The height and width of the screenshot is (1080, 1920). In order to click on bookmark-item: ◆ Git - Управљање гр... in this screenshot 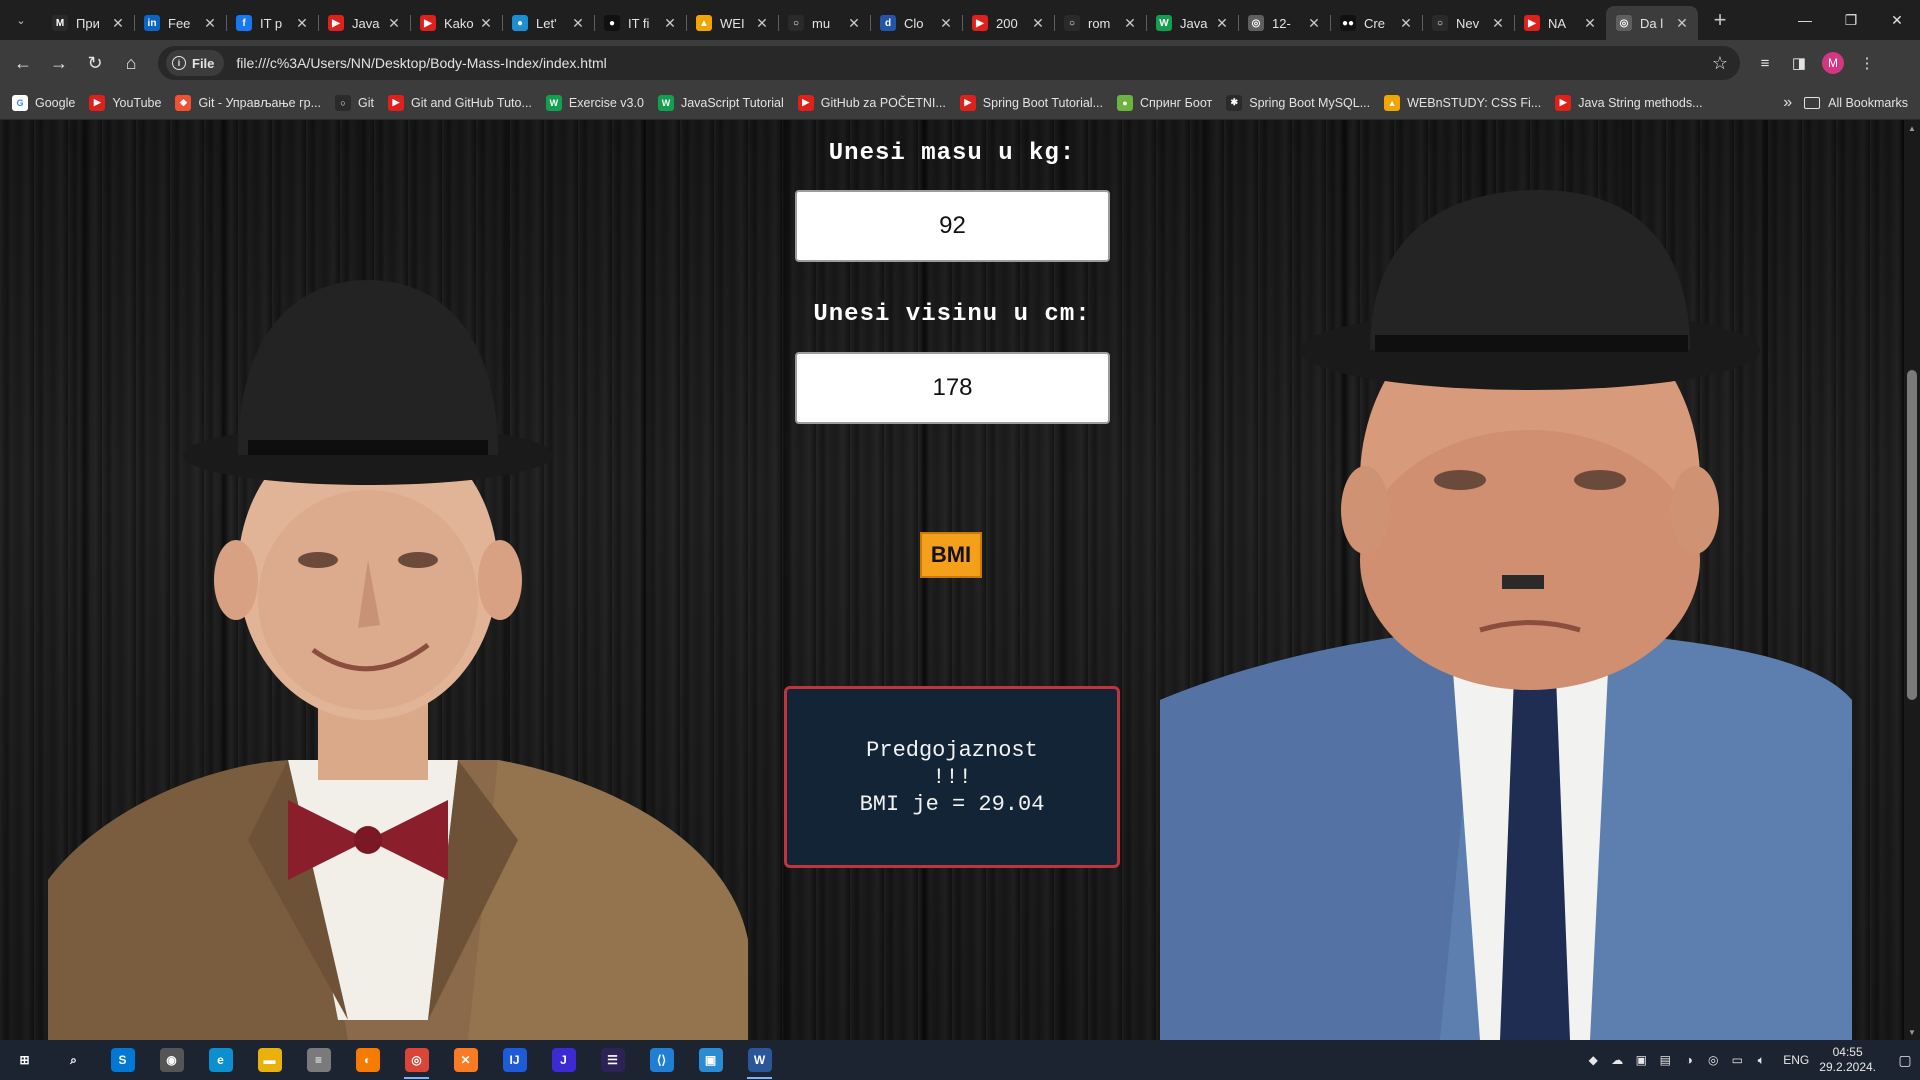, I will do `click(249, 103)`.